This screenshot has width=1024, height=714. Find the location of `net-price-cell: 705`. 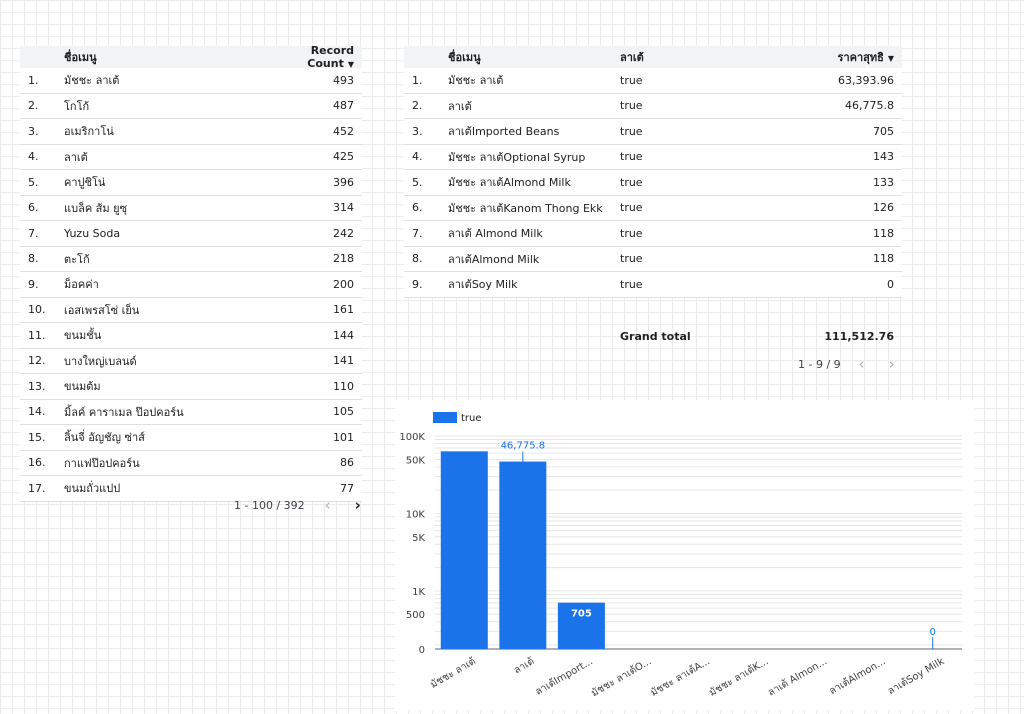

net-price-cell: 705 is located at coordinates (883, 131).